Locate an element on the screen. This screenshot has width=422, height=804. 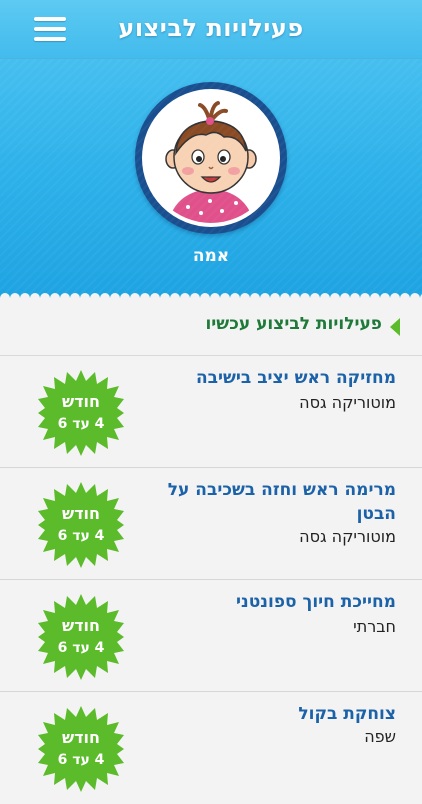
navbar: פעילויות לביצוע is located at coordinates (211, 29).